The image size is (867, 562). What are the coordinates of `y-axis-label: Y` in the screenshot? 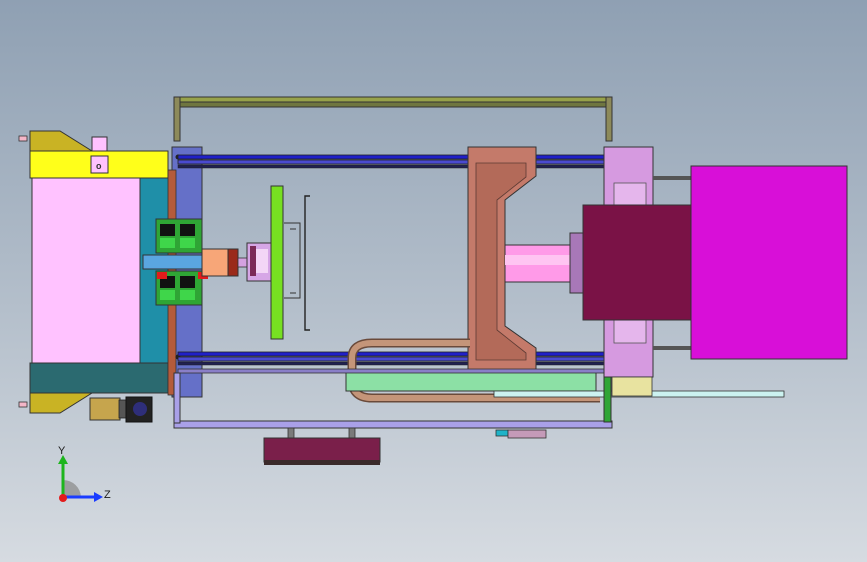 It's located at (62, 451).